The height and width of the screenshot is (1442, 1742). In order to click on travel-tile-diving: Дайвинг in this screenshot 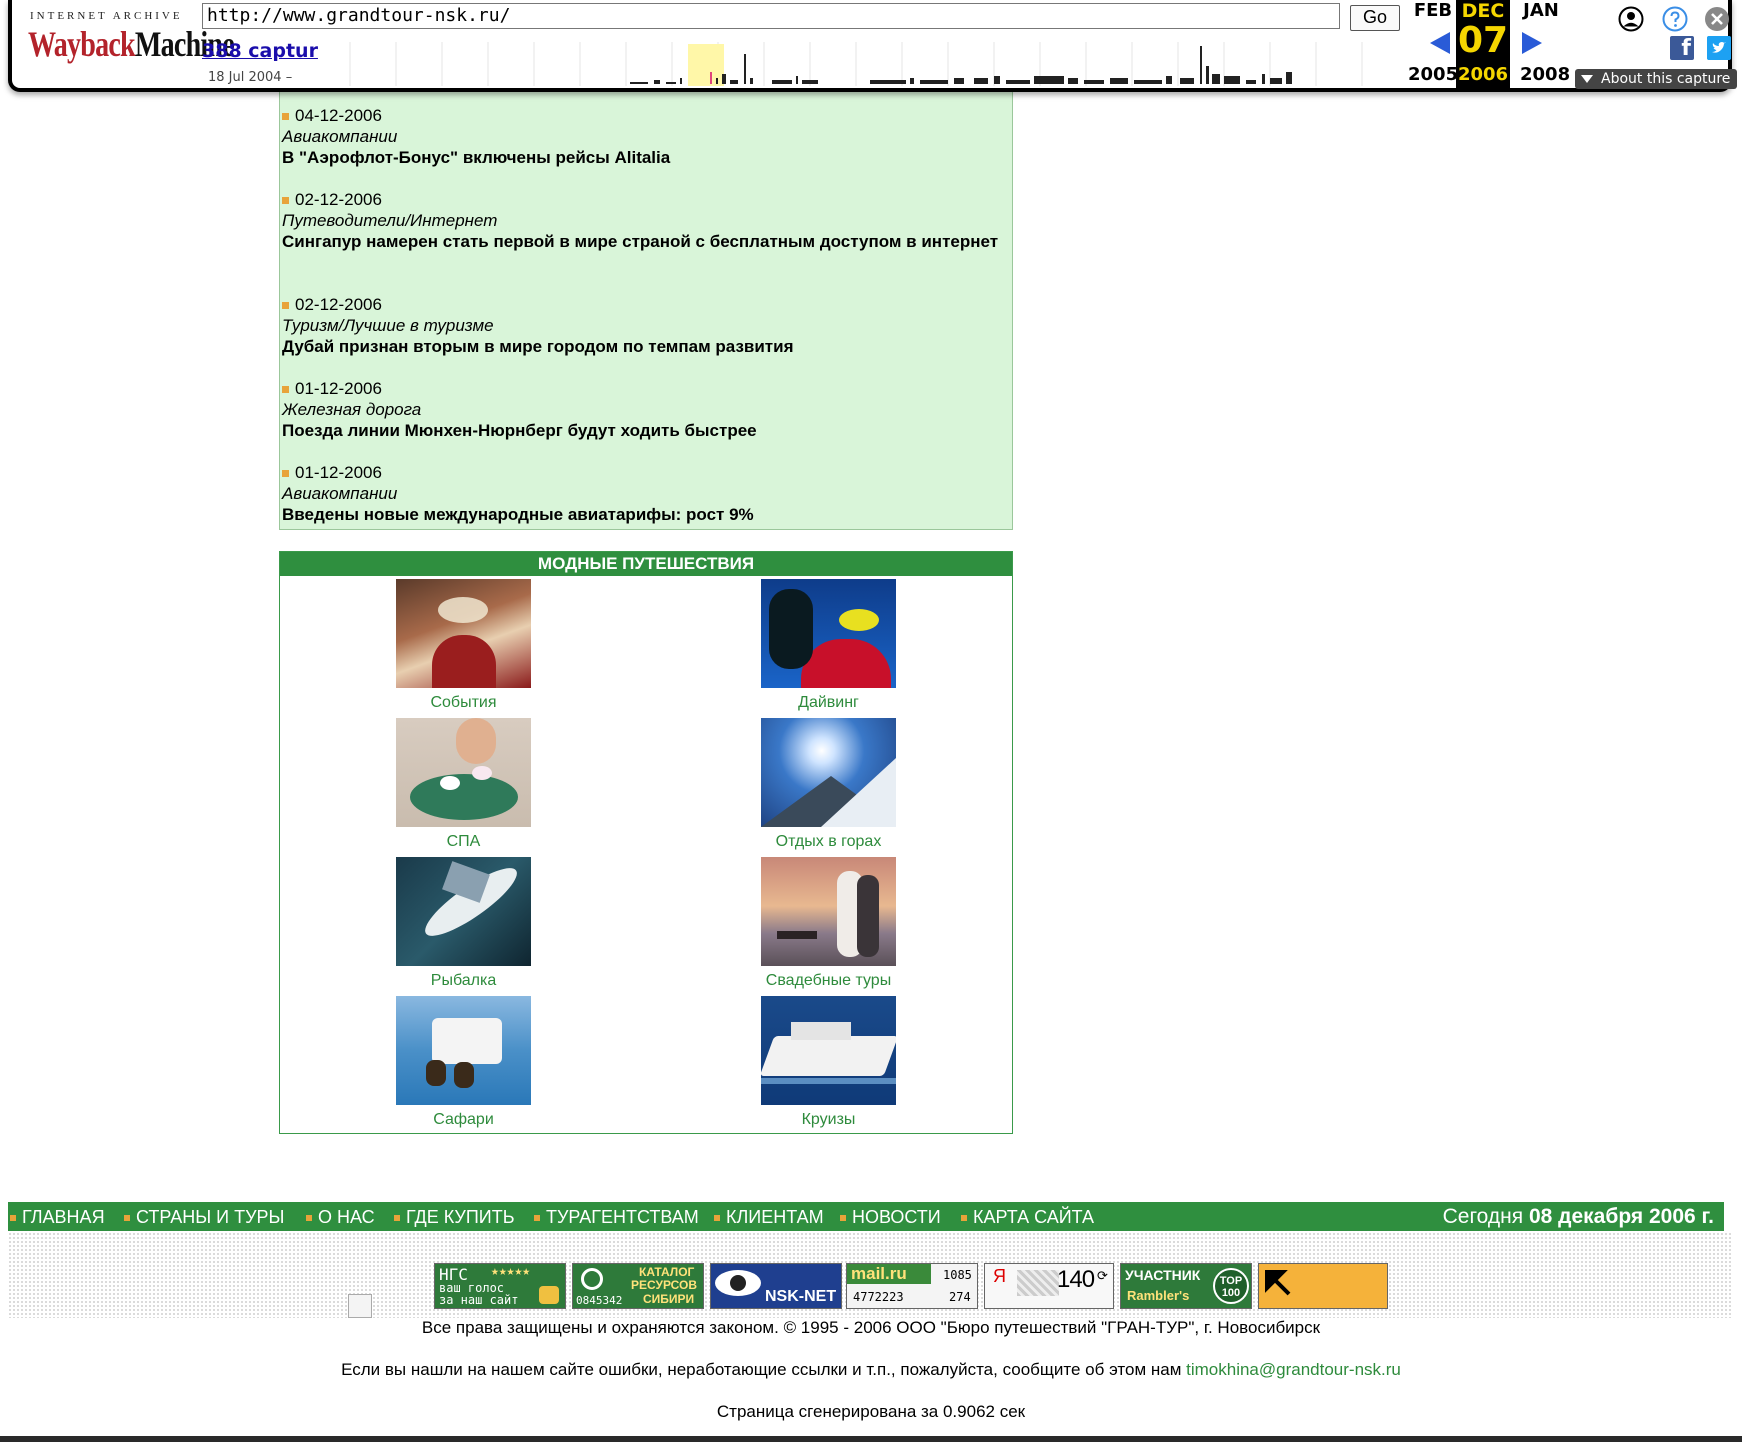, I will do `click(828, 645)`.